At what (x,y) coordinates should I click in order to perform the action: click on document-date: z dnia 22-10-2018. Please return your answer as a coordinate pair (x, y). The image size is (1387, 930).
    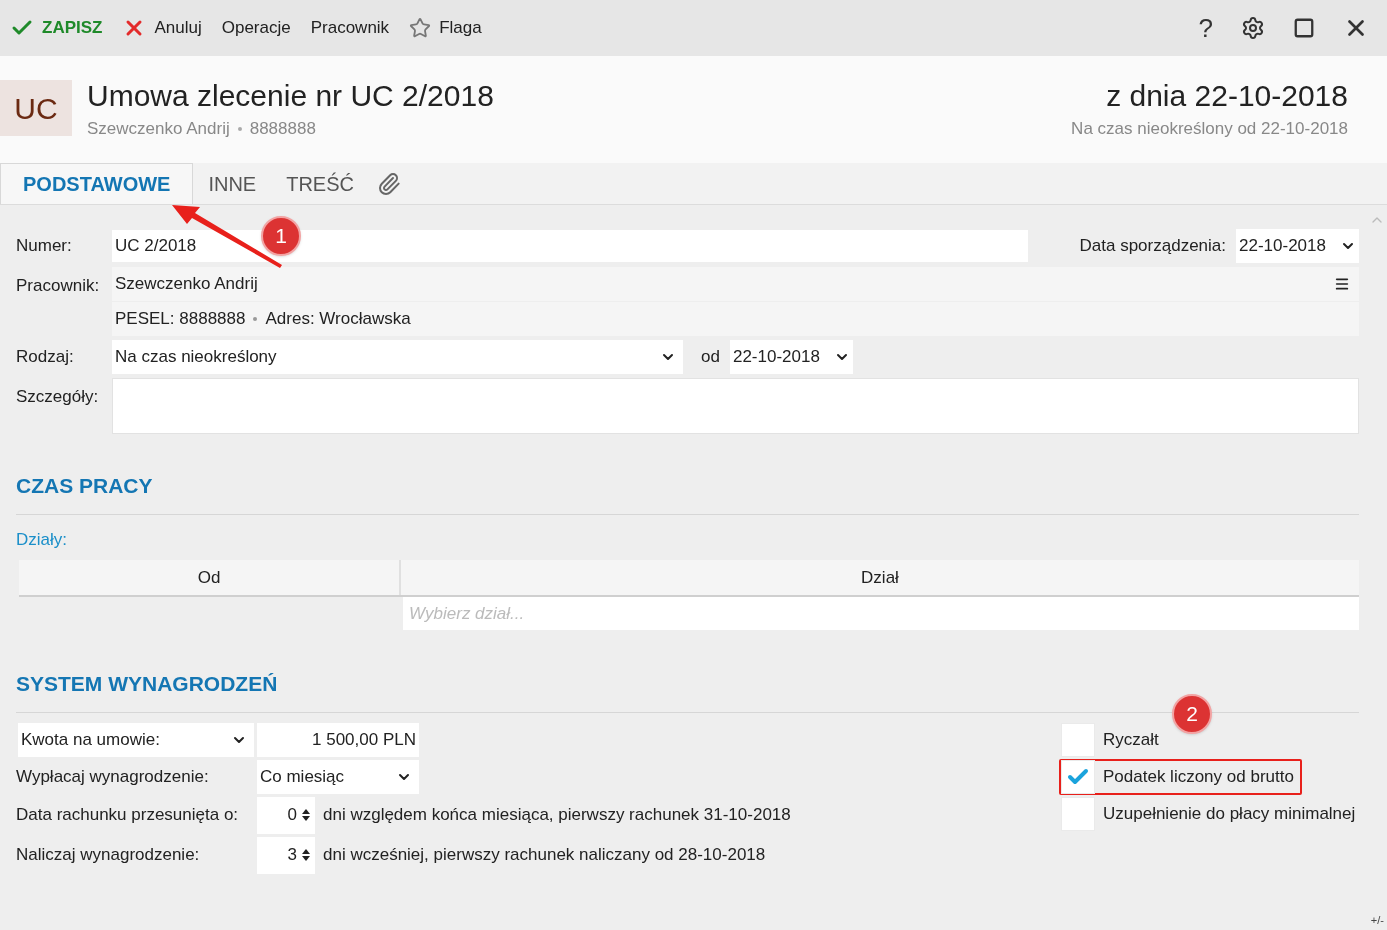
    Looking at the image, I should click on (1226, 96).